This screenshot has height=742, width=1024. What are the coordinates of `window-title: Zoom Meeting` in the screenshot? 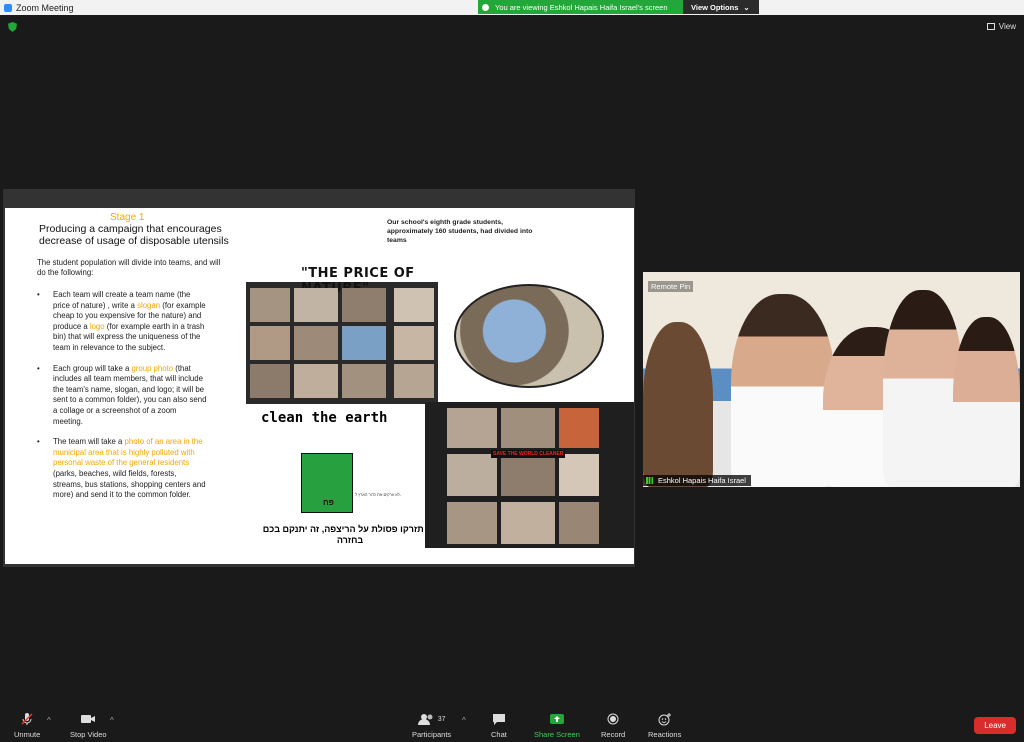 It's located at (45, 7).